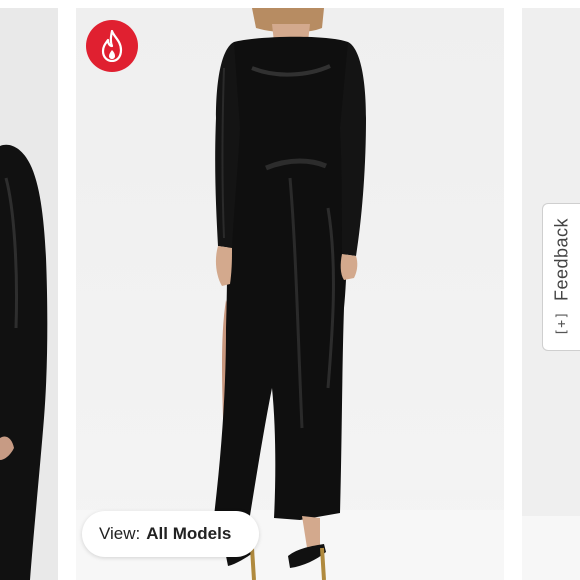  I want to click on feedback-tab: [+] Feedback, so click(561, 277).